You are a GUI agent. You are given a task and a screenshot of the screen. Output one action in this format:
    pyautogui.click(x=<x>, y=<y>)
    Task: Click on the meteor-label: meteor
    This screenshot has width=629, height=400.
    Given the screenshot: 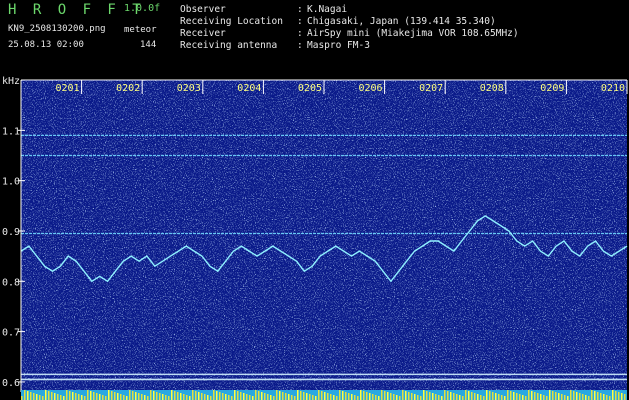 What is the action you would take?
    pyautogui.click(x=140, y=30)
    